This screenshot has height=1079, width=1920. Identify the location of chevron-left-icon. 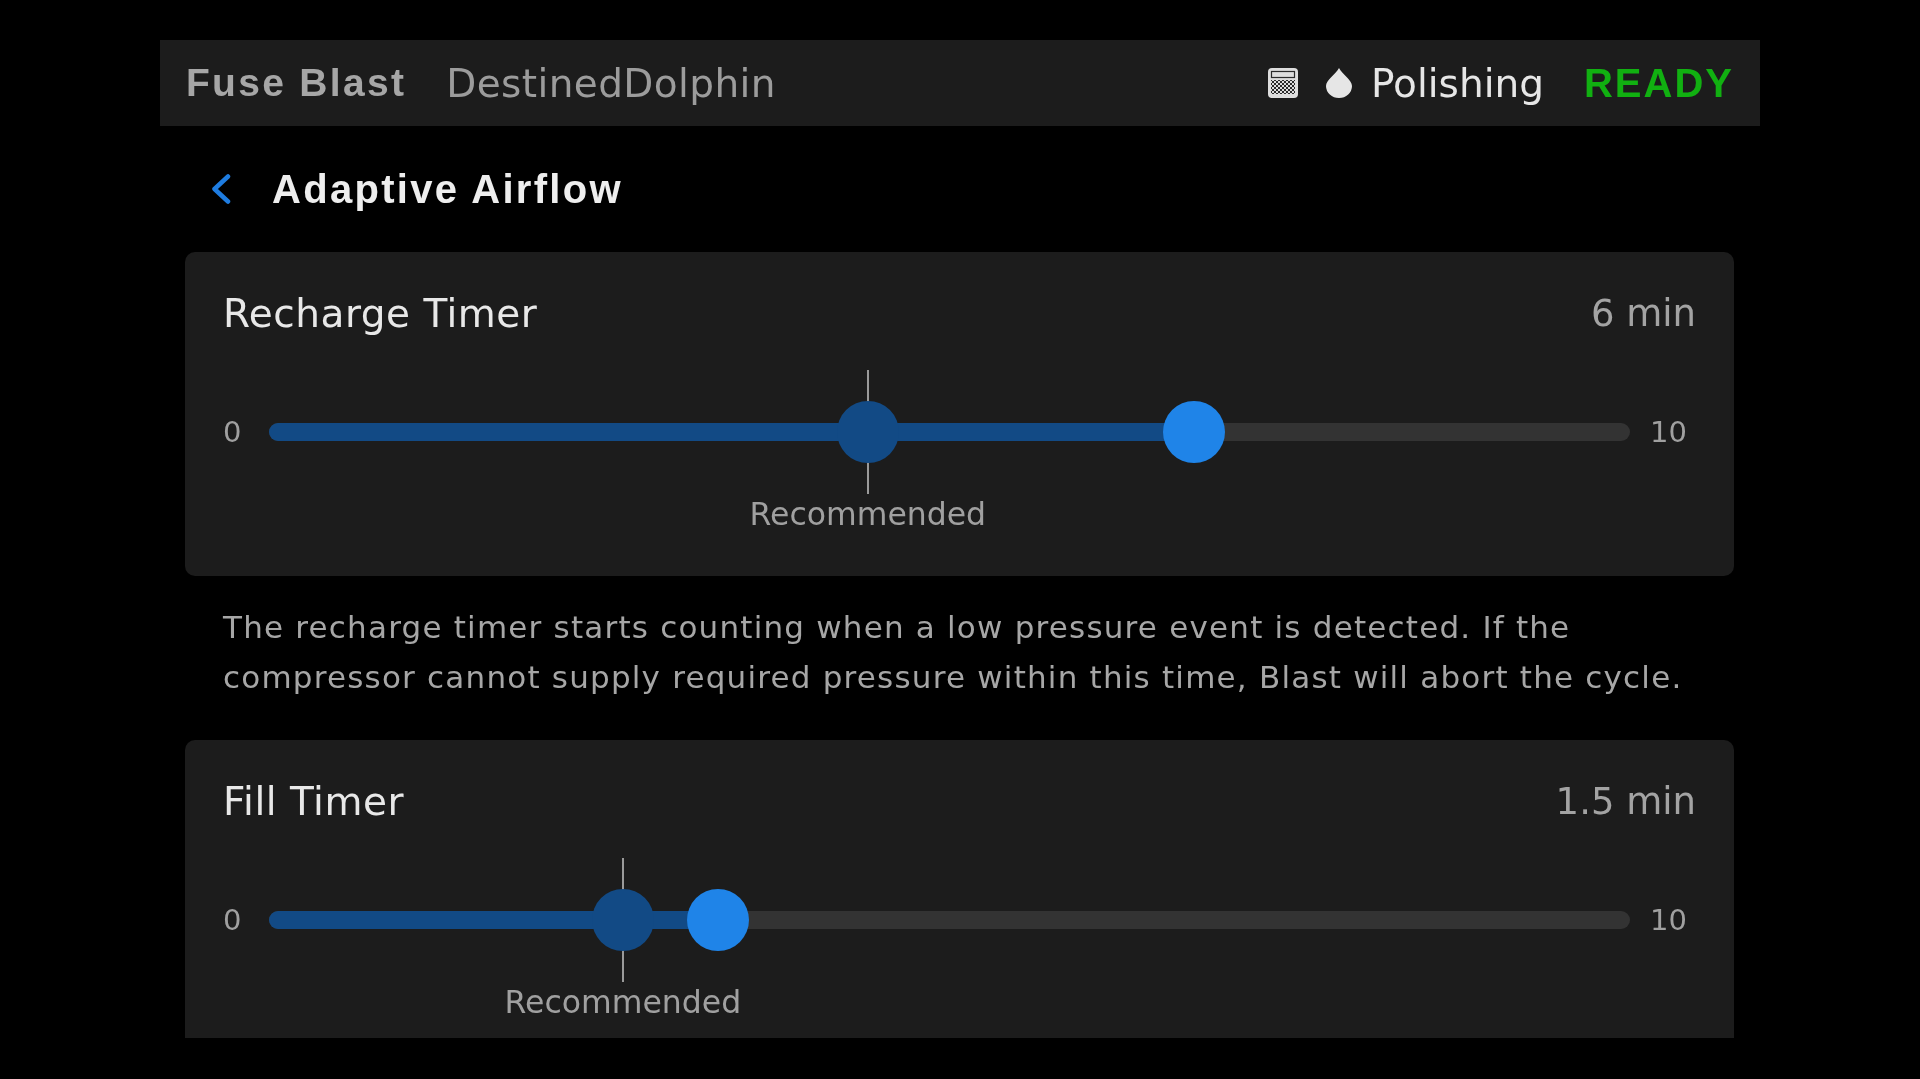
(221, 189).